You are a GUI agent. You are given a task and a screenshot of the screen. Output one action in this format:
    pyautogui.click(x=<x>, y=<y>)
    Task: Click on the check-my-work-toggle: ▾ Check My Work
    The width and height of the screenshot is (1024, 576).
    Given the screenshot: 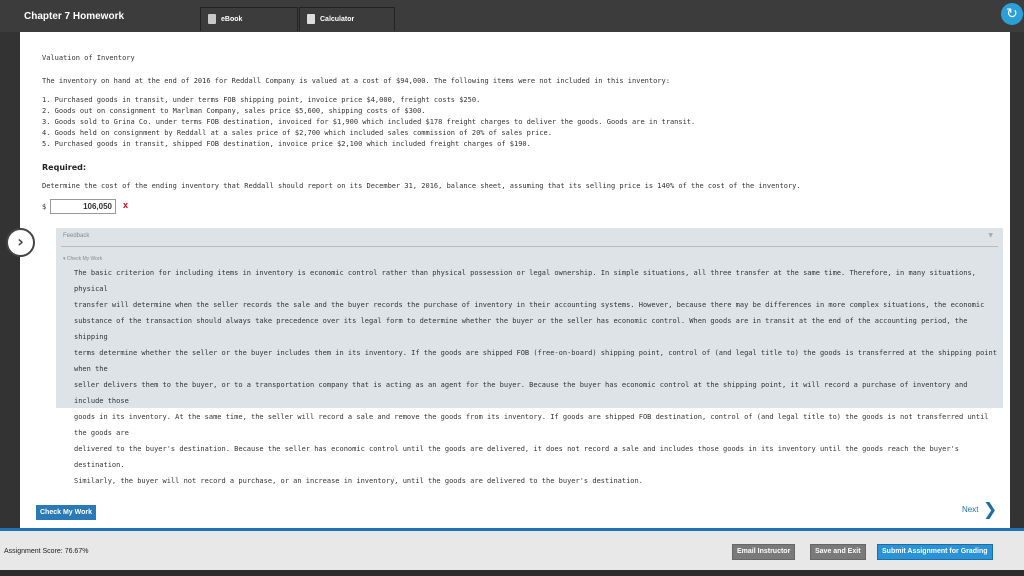 What is the action you would take?
    pyautogui.click(x=82, y=259)
    